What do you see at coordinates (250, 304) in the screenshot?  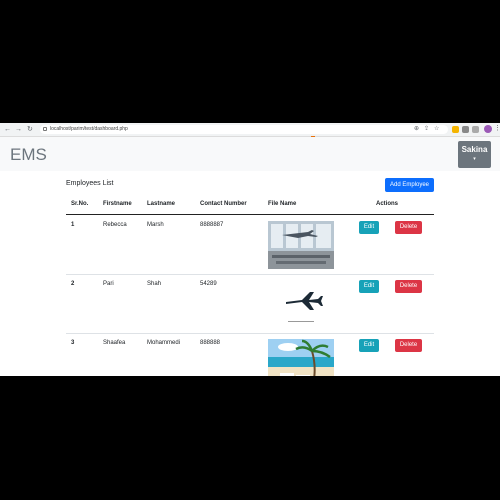 I see `table-row: 2 Pari Shah 54289 Edit Delete` at bounding box center [250, 304].